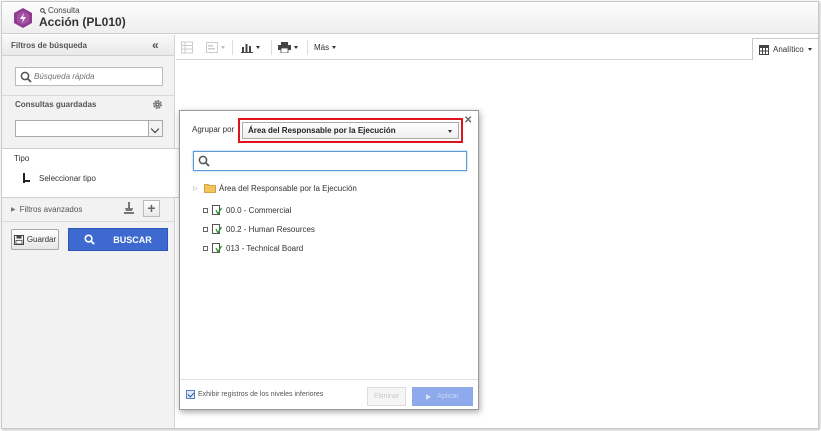 This screenshot has height=431, width=821. Describe the element at coordinates (64, 10) in the screenshot. I see `breadcrumb-label: Consulta` at that location.